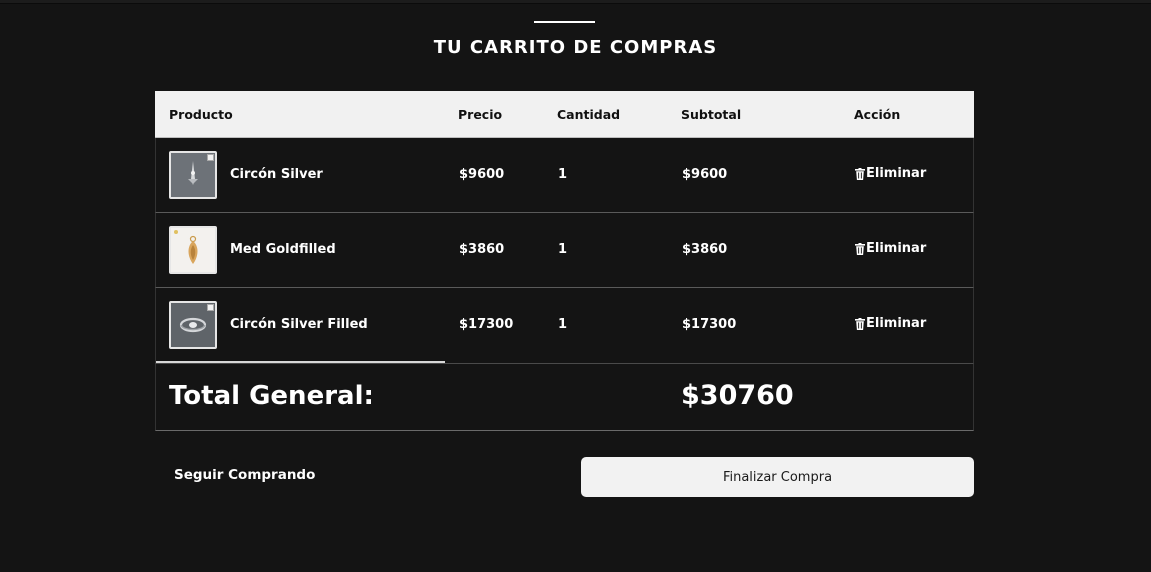  What do you see at coordinates (271, 396) in the screenshot?
I see `total-label: Total General:` at bounding box center [271, 396].